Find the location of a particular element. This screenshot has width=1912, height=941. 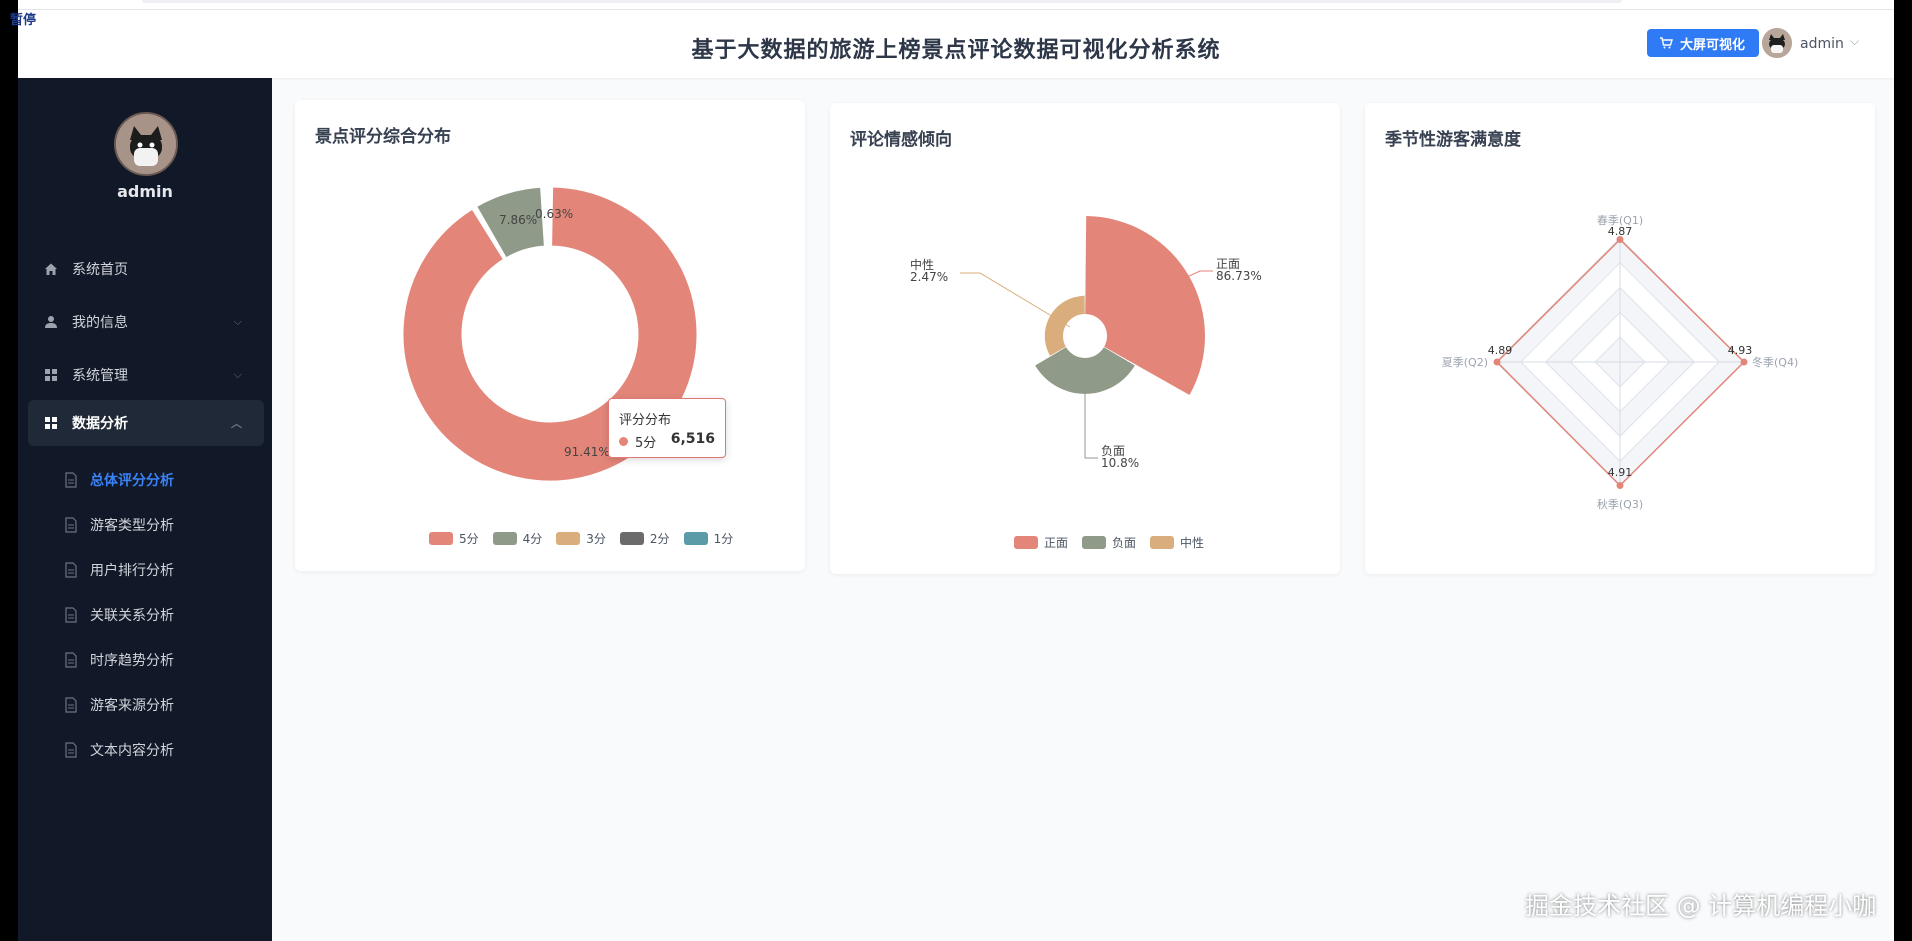

tooltip-dot is located at coordinates (623, 441).